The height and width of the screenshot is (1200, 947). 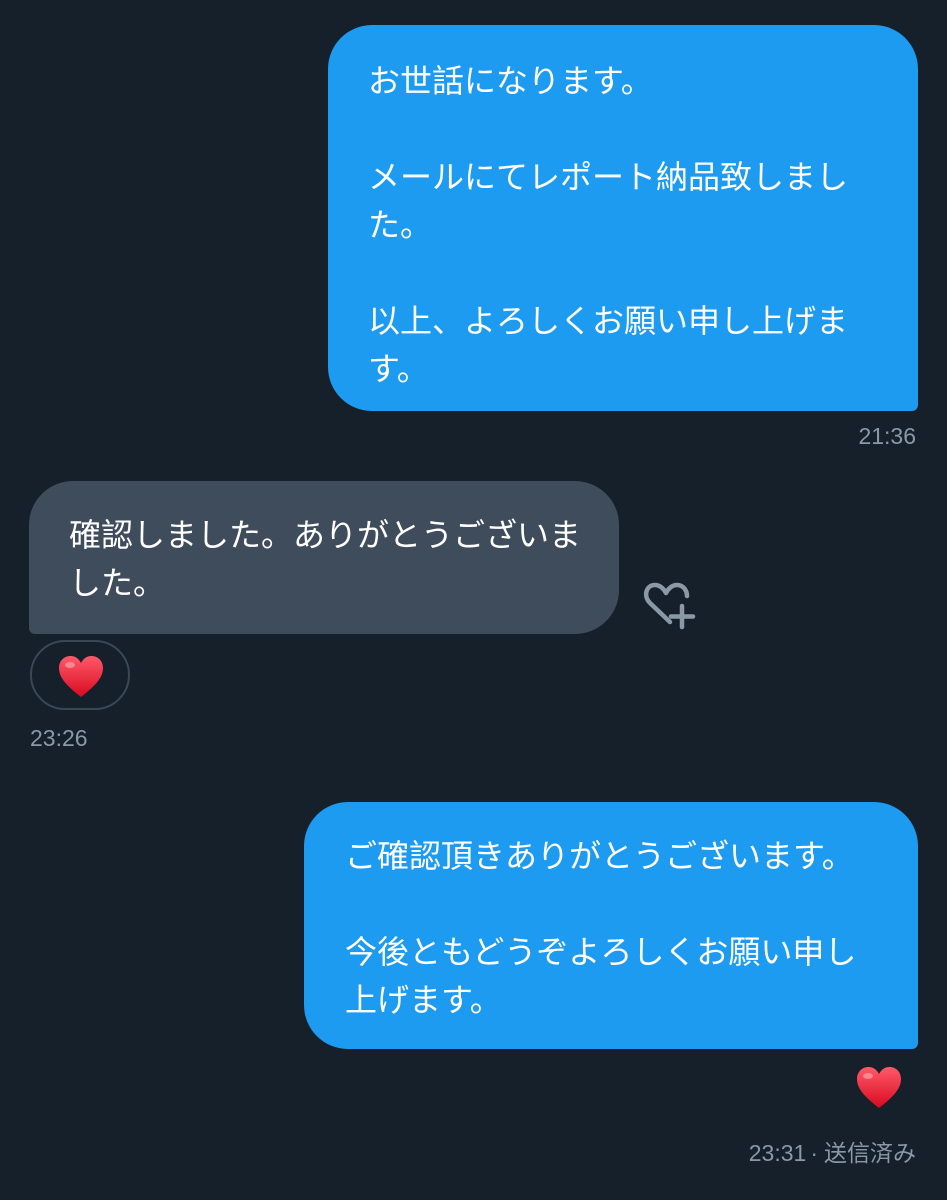 What do you see at coordinates (611, 925) in the screenshot?
I see `outgoing-message-bubble: ご確認頂きありがとうございます。 今後ともどうぞよろしくお願い申し上げます。` at bounding box center [611, 925].